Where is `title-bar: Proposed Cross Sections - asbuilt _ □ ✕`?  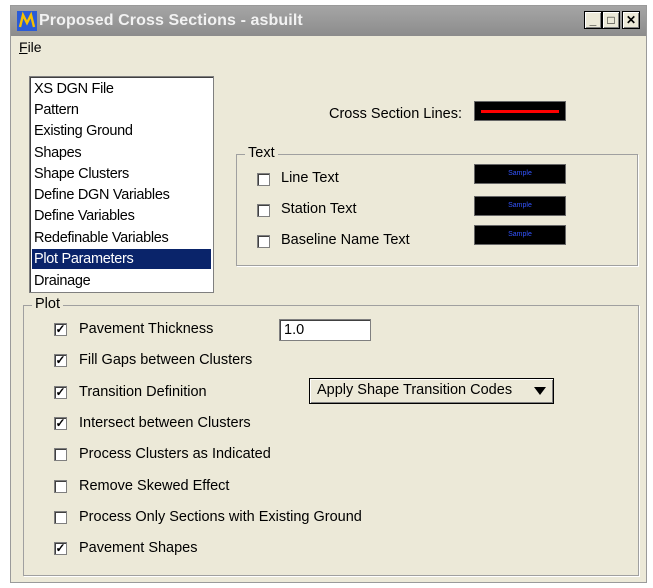
title-bar: Proposed Cross Sections - asbuilt _ □ ✕ is located at coordinates (328, 21).